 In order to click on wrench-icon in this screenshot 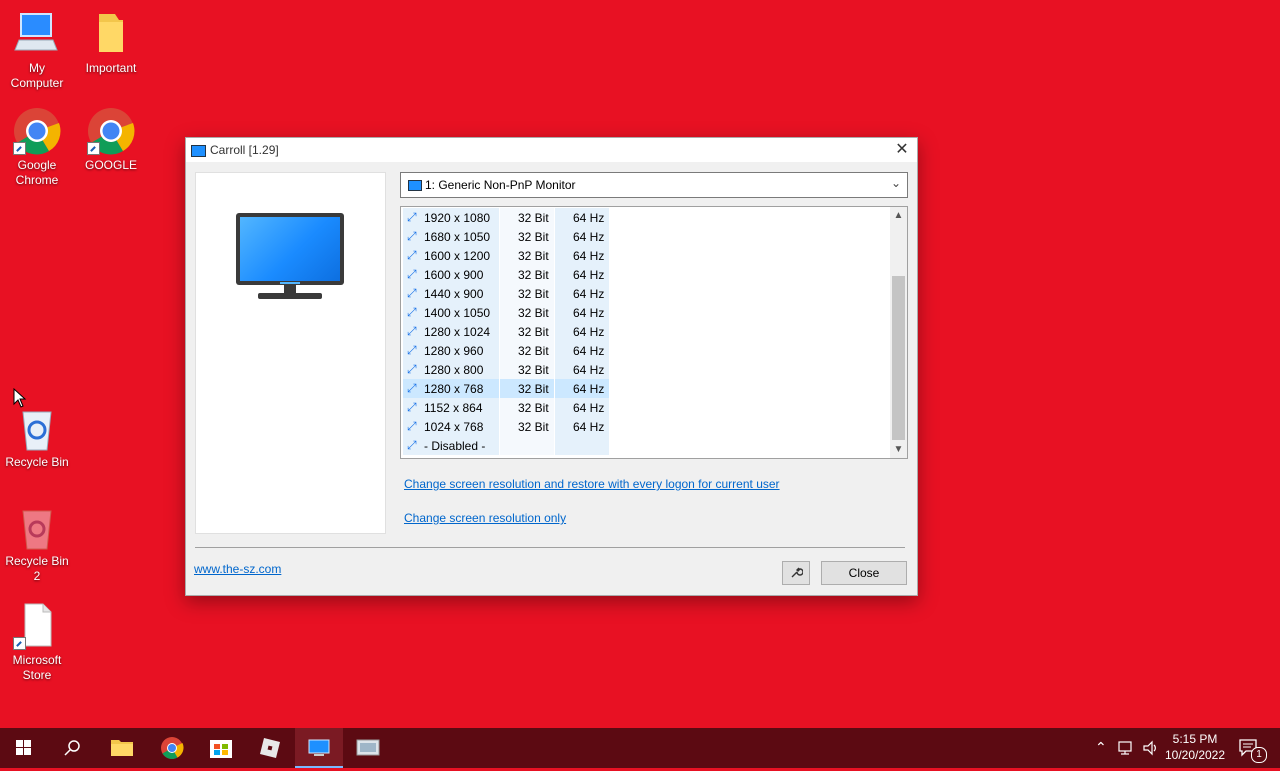, I will do `click(797, 572)`.